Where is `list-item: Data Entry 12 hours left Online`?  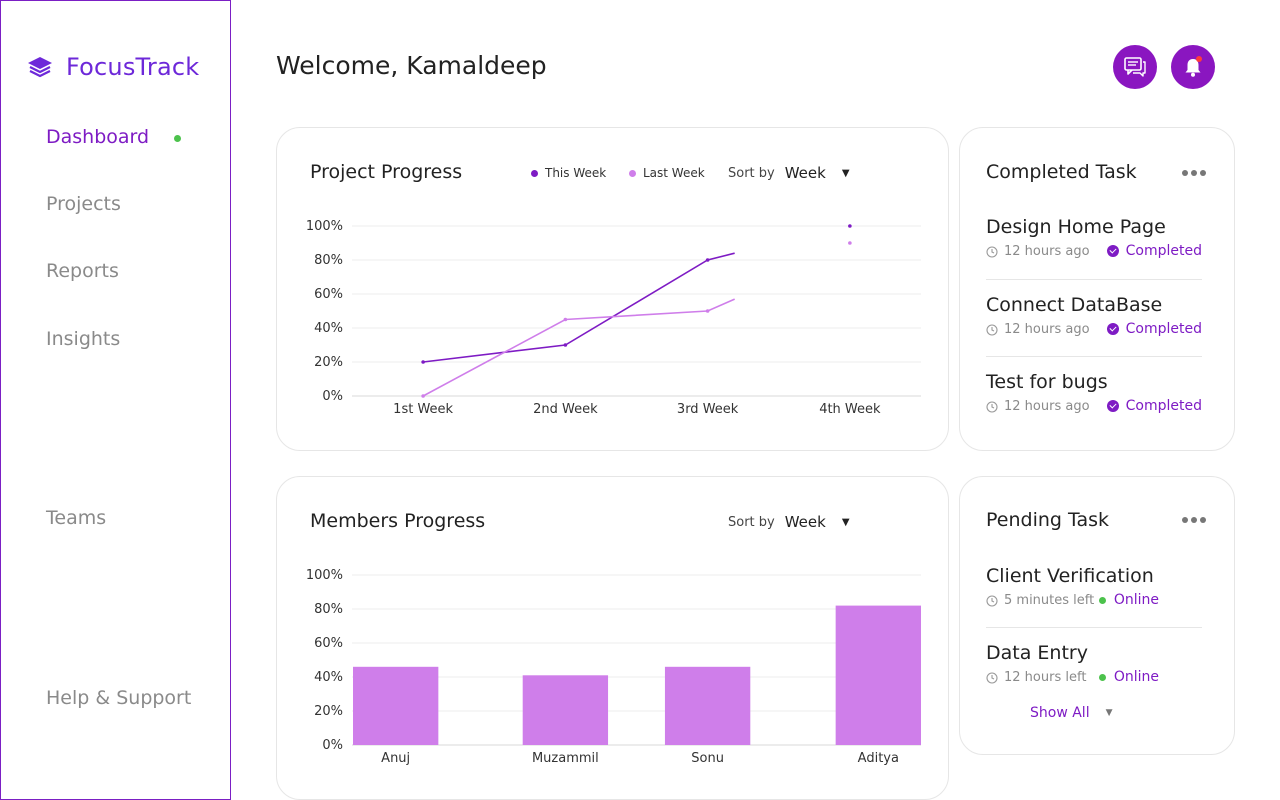 list-item: Data Entry 12 hours left Online is located at coordinates (1094, 665).